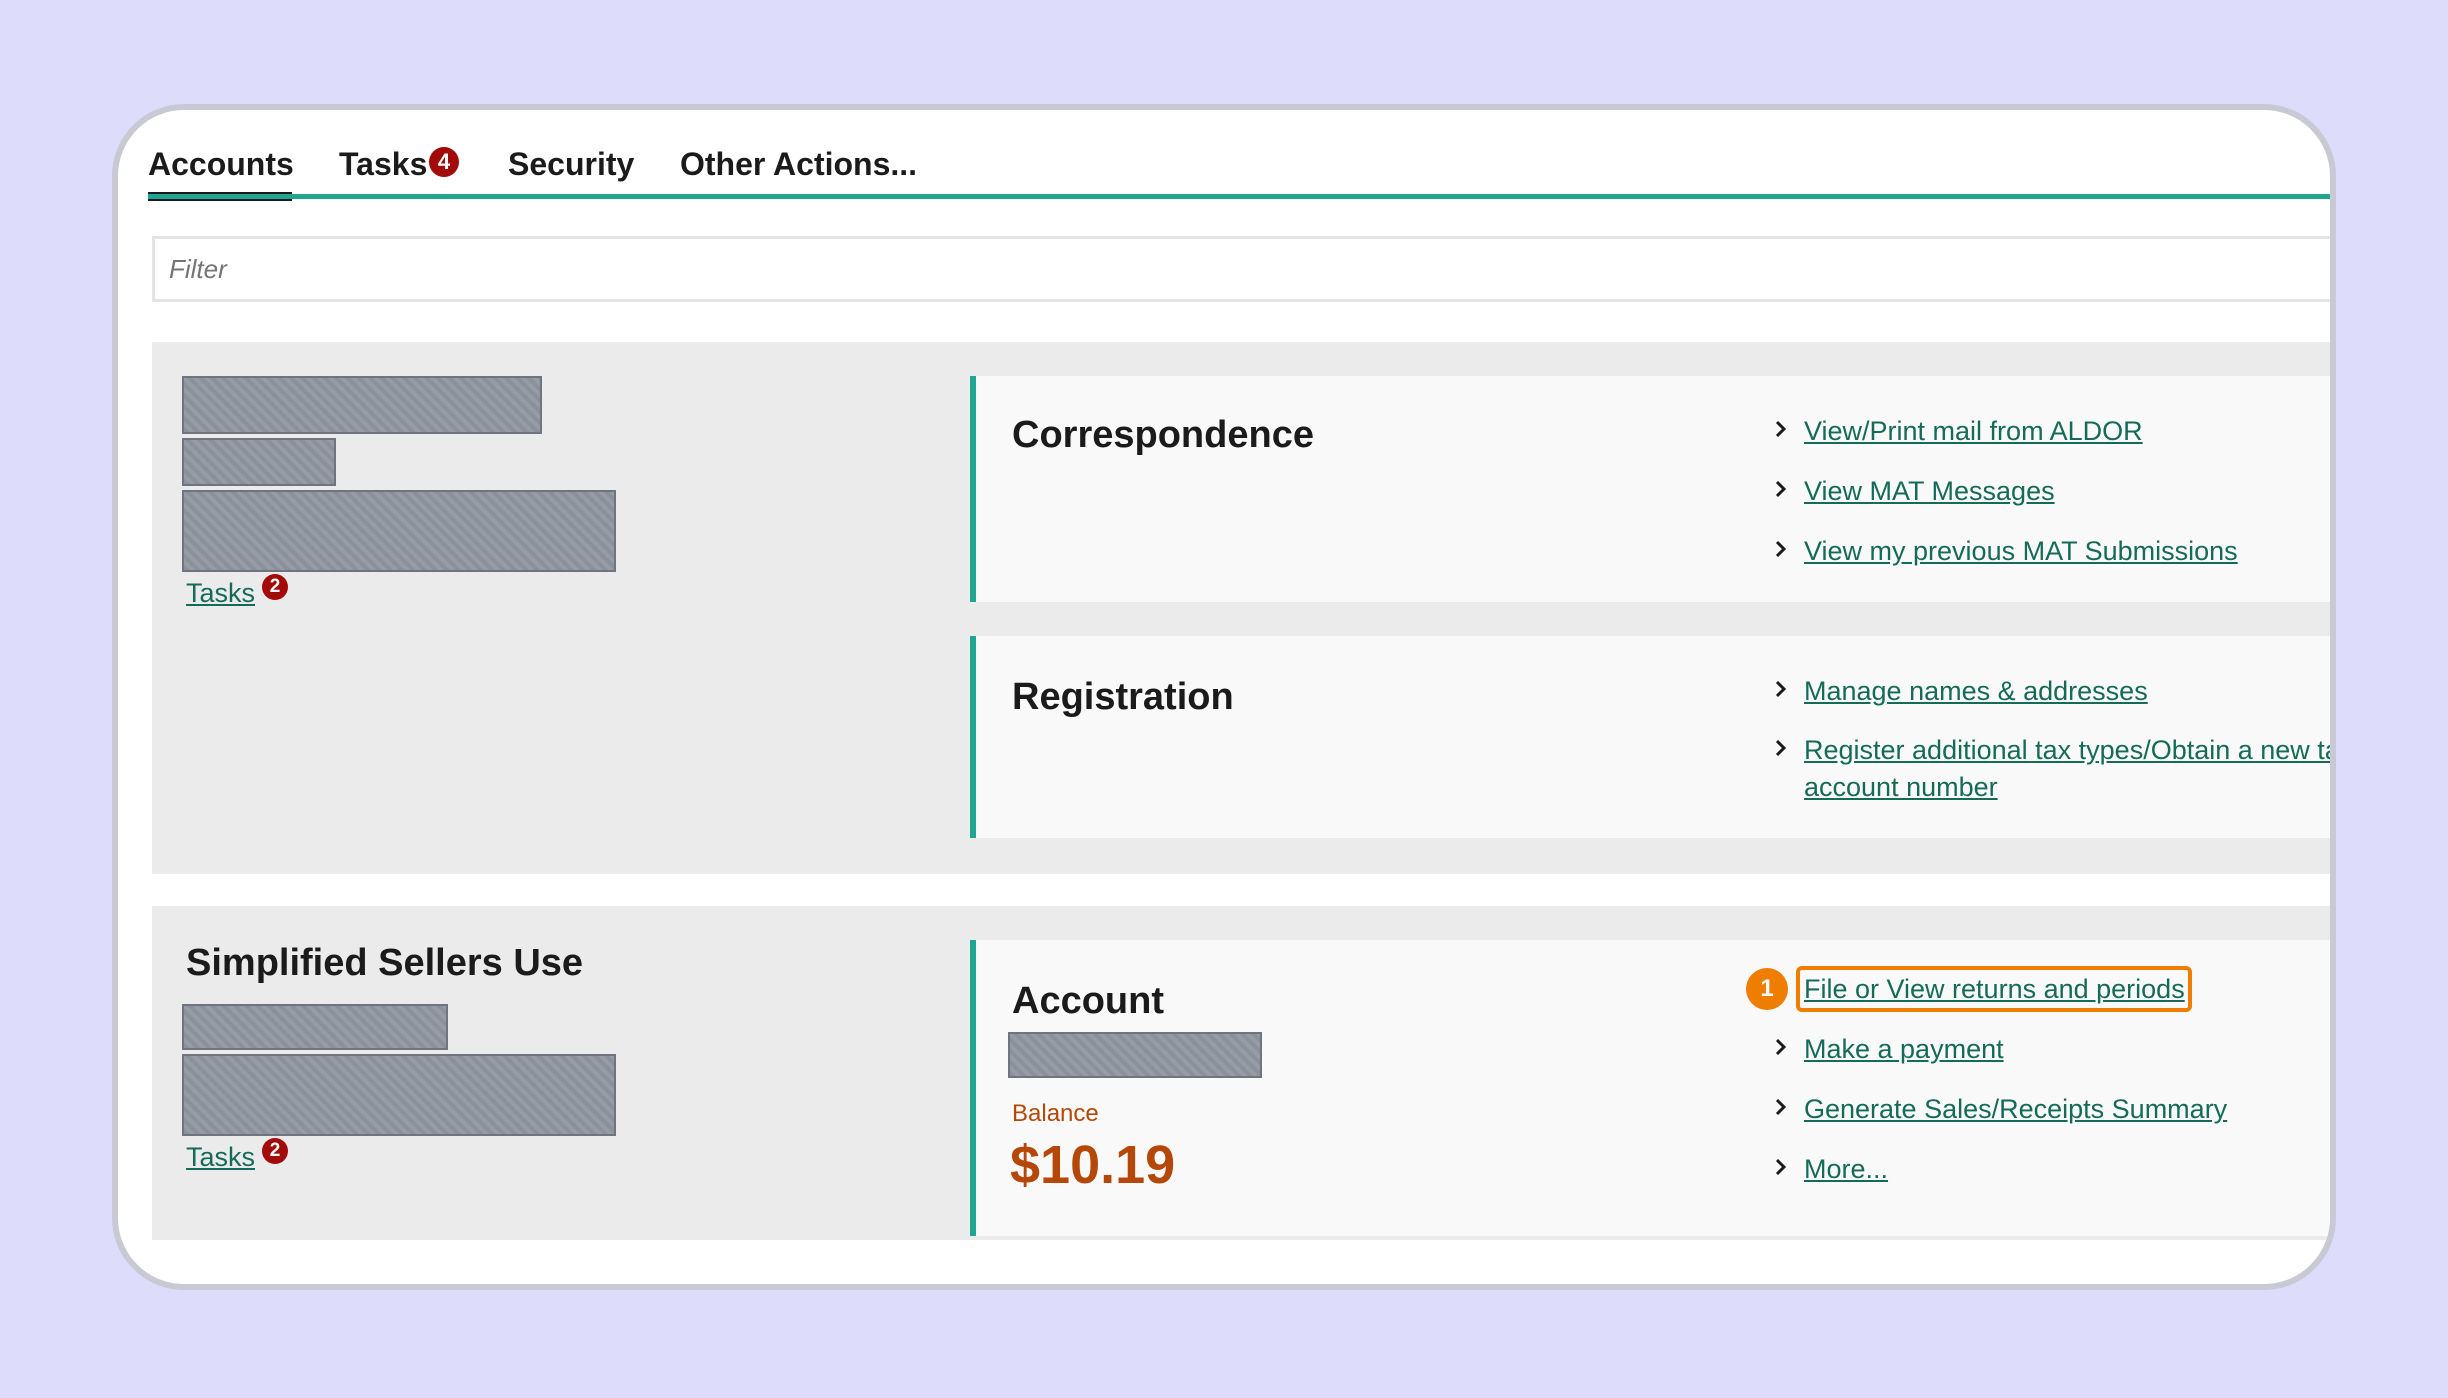 Image resolution: width=2448 pixels, height=1398 pixels. Describe the element at coordinates (1767, 989) in the screenshot. I see `step-callout-badge: 1` at that location.